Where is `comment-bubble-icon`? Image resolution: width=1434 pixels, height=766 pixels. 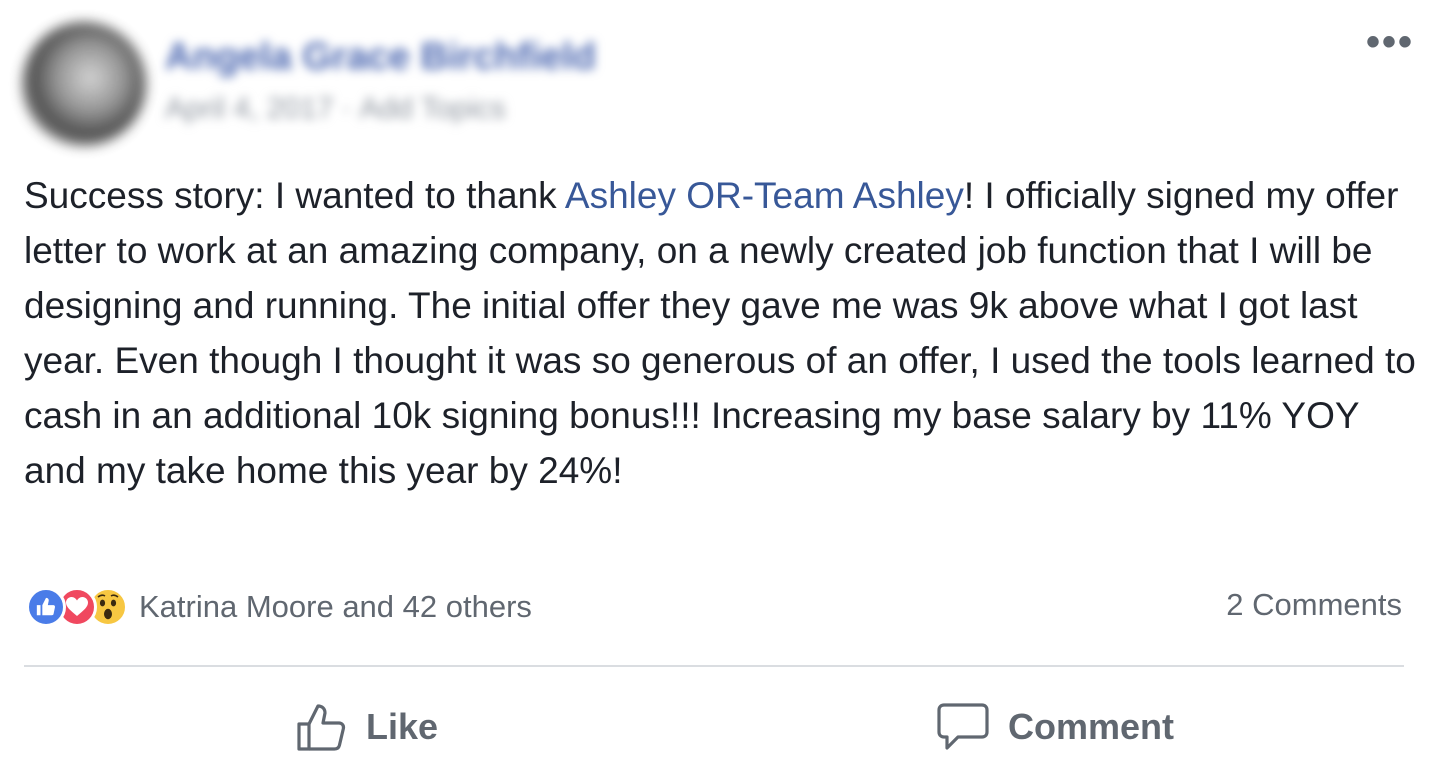
comment-bubble-icon is located at coordinates (963, 726).